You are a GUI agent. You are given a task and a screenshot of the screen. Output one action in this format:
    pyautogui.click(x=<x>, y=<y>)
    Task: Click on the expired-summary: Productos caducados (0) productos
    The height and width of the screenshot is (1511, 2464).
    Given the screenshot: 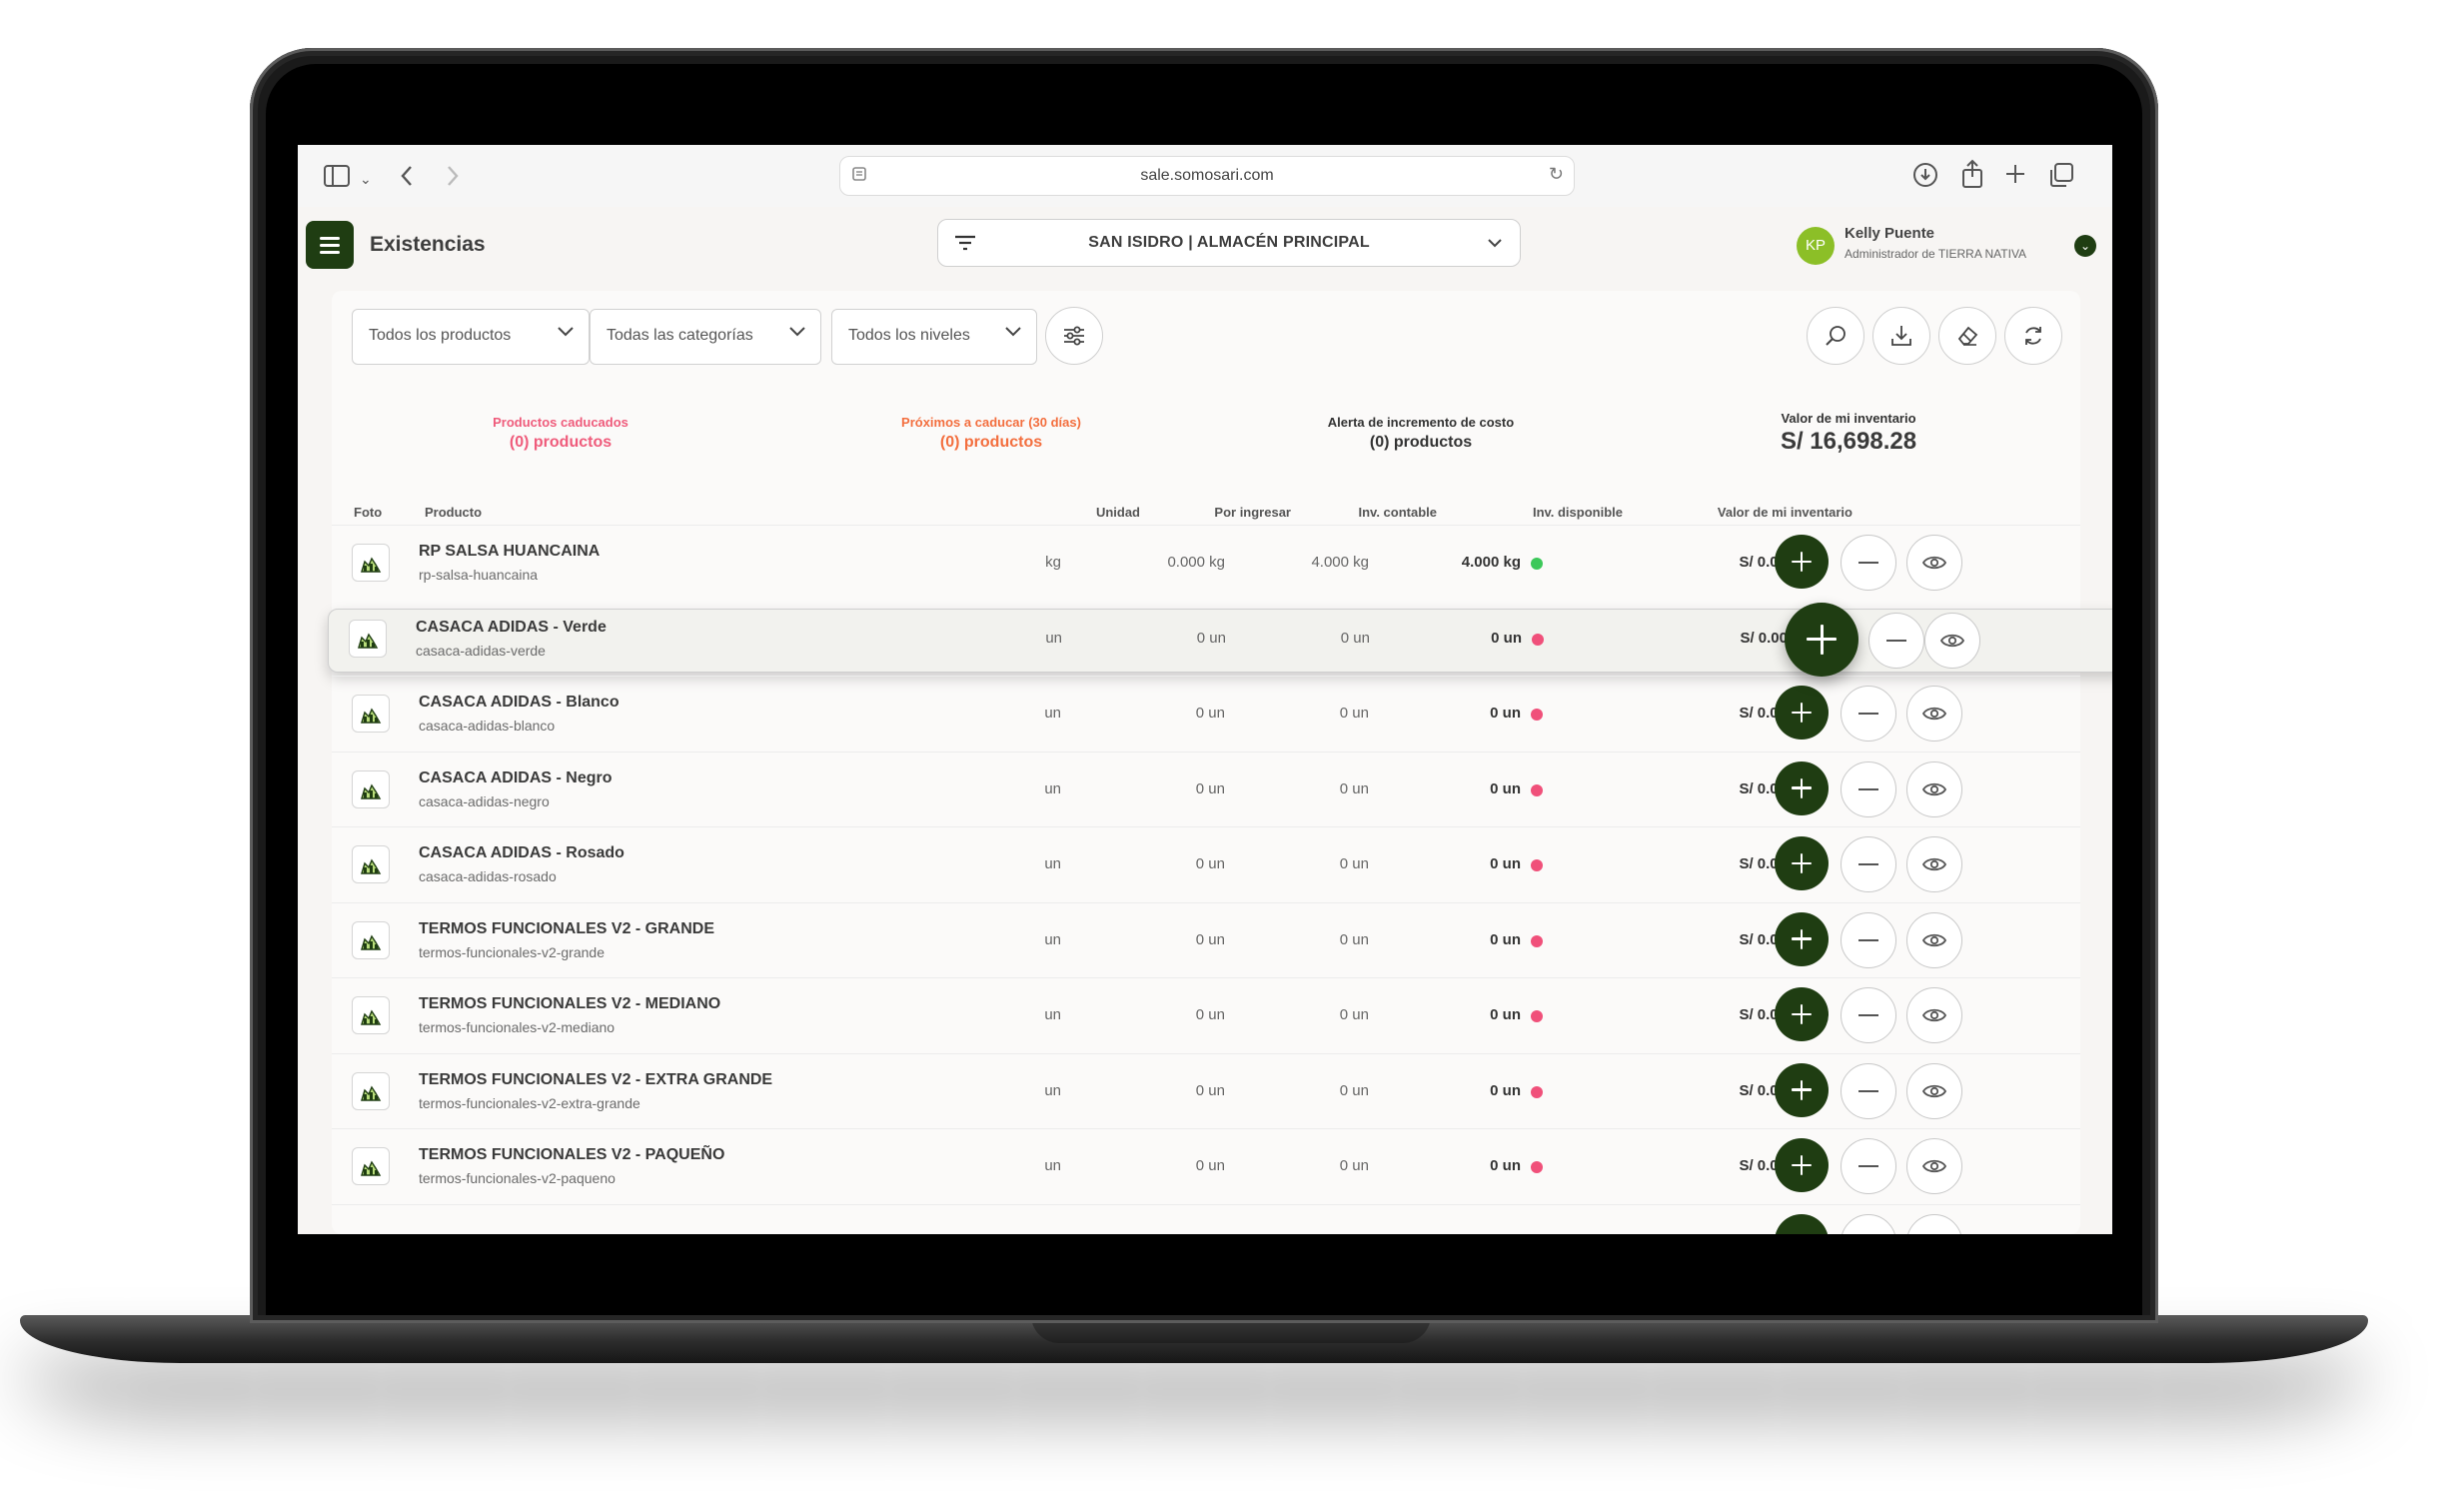 What is the action you would take?
    pyautogui.click(x=560, y=433)
    